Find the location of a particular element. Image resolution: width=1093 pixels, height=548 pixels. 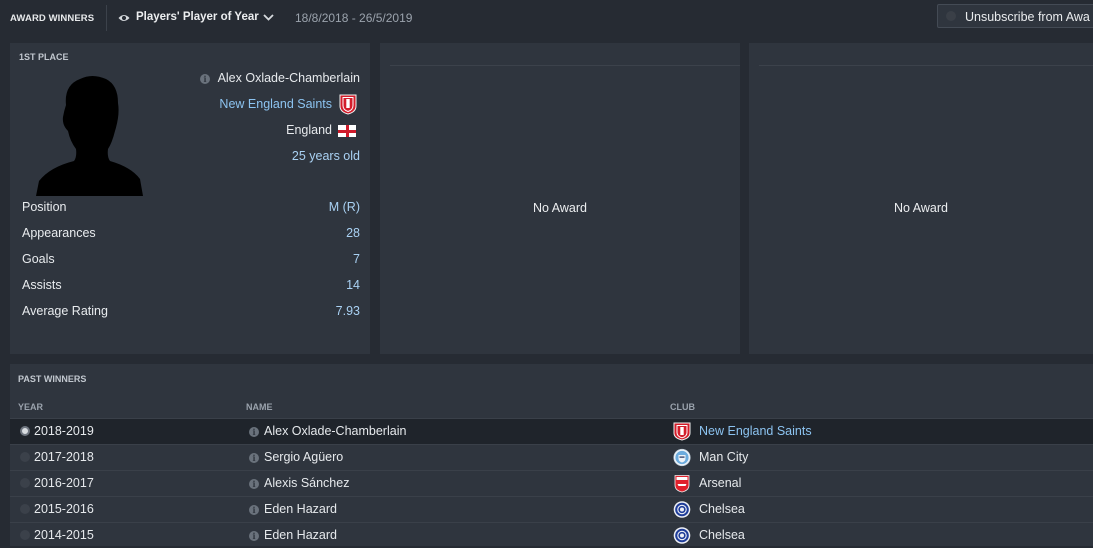

award-selector: Players' Player of Year is located at coordinates (197, 17).